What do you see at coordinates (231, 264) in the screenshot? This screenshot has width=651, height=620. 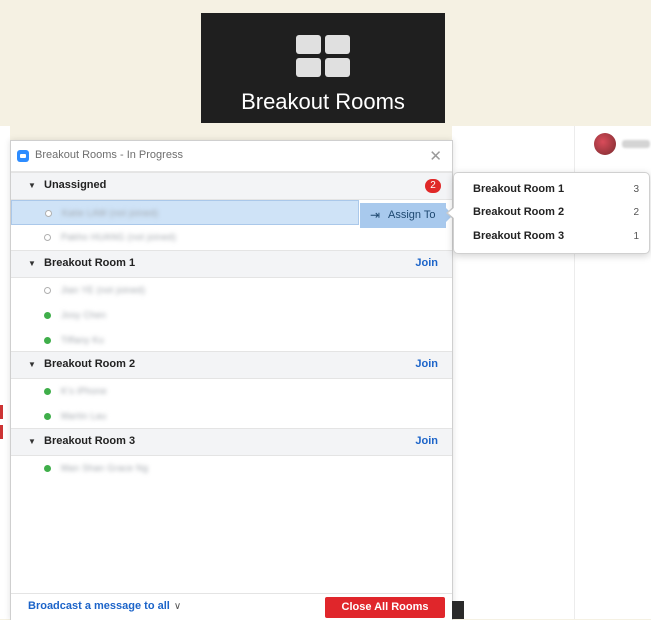 I see `group-header-room-1: ▼ Breakout Room 1 Join` at bounding box center [231, 264].